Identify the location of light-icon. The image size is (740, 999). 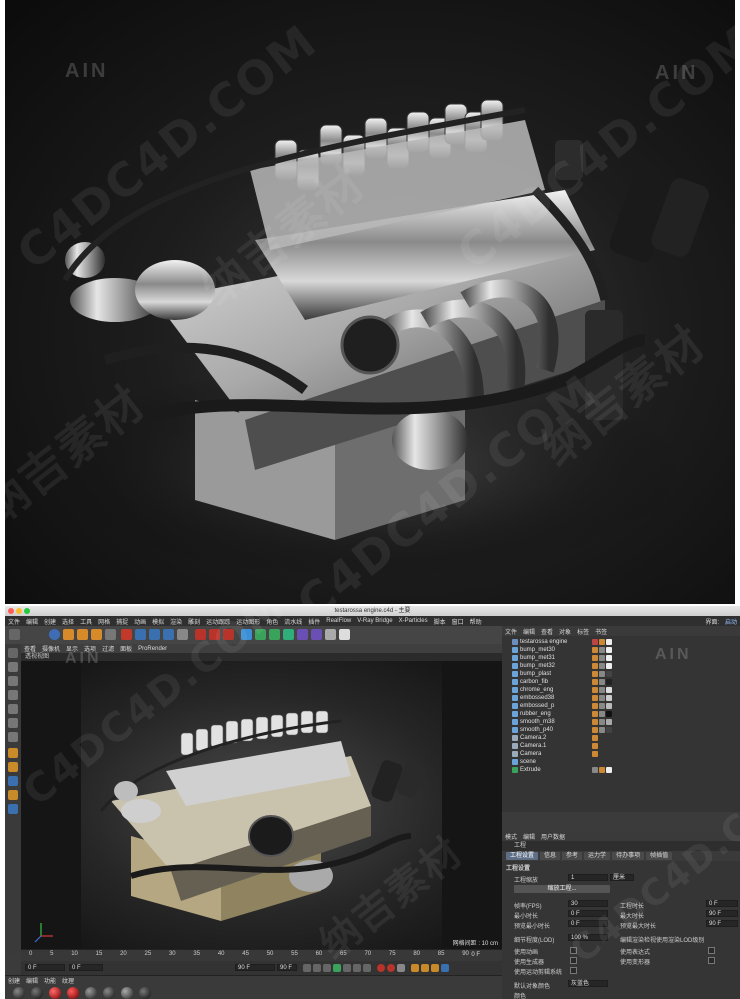
(344, 634).